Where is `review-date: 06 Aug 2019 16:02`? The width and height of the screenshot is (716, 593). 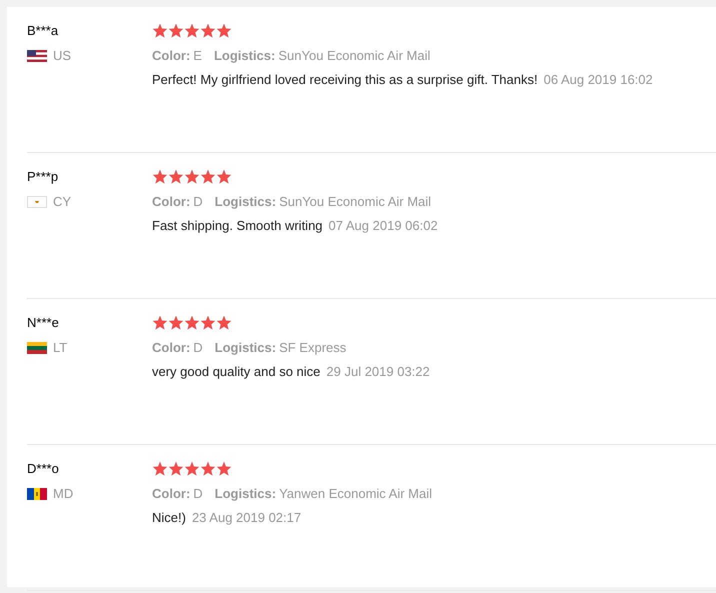 review-date: 06 Aug 2019 16:02 is located at coordinates (598, 79).